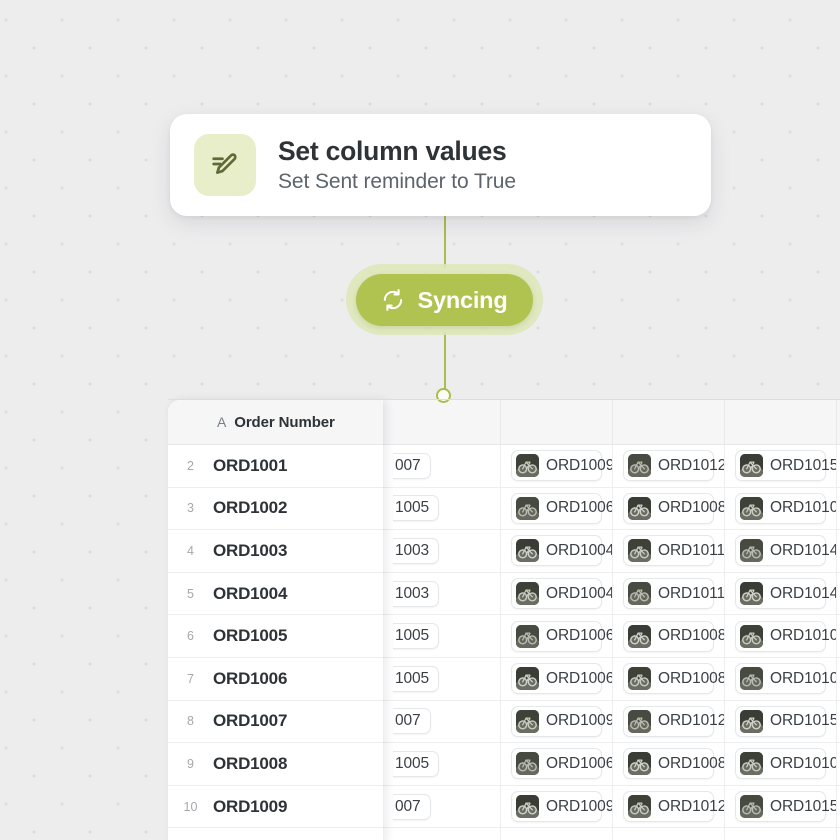  What do you see at coordinates (691, 508) in the screenshot?
I see `linked-record-label: ORD1008` at bounding box center [691, 508].